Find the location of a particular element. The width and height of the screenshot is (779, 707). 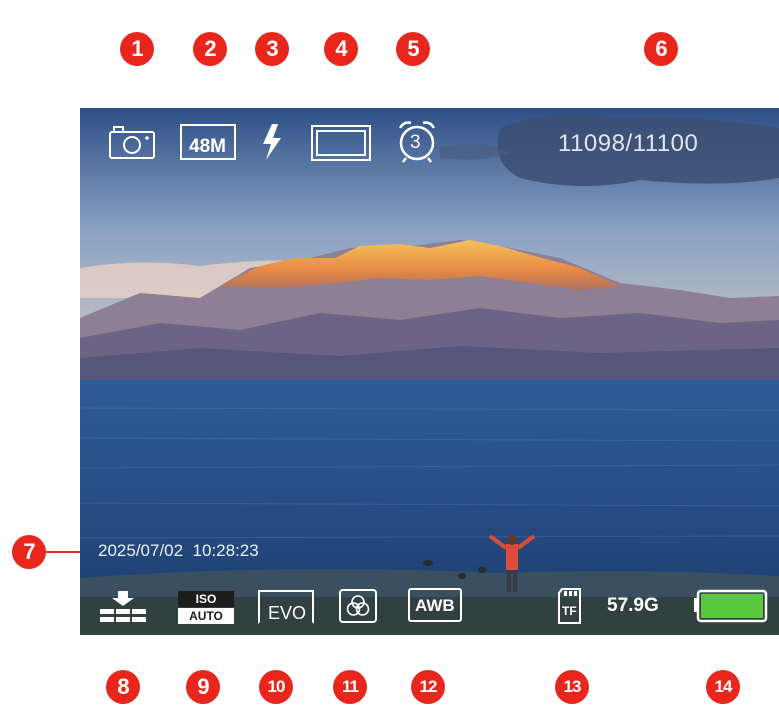

callout-10: 10 is located at coordinates (276, 687).